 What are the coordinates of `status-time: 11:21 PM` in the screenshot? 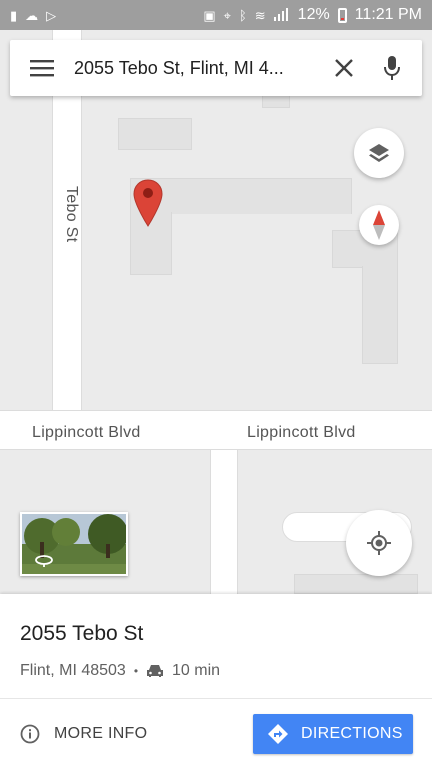 It's located at (388, 14).